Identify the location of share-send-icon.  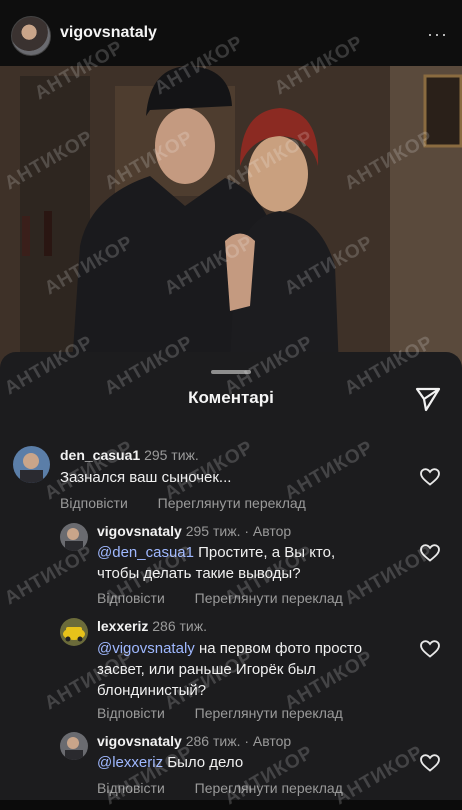
(428, 399).